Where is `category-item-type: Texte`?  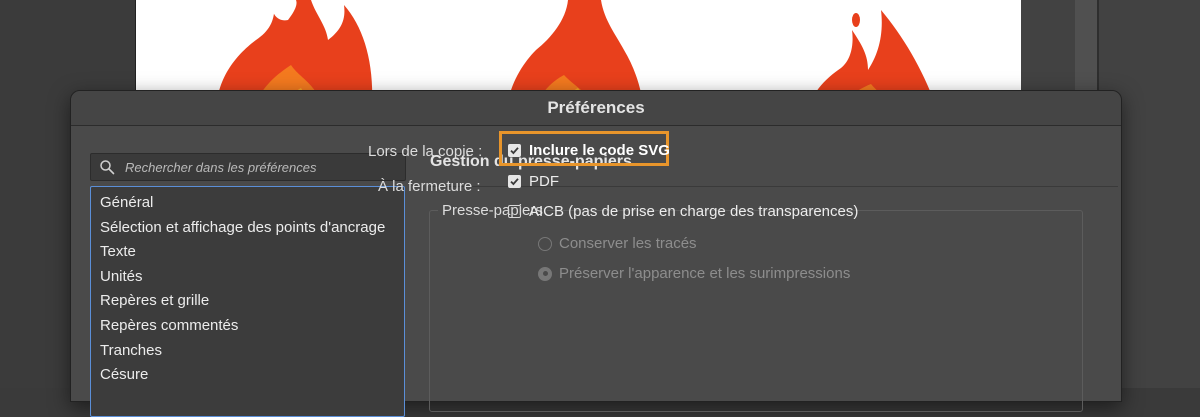 category-item-type: Texte is located at coordinates (247, 252).